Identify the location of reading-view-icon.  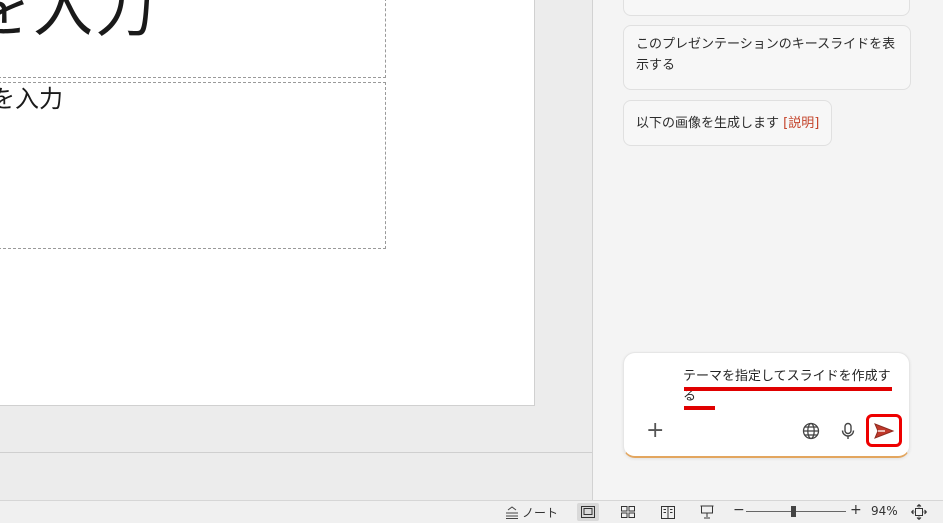
(668, 512).